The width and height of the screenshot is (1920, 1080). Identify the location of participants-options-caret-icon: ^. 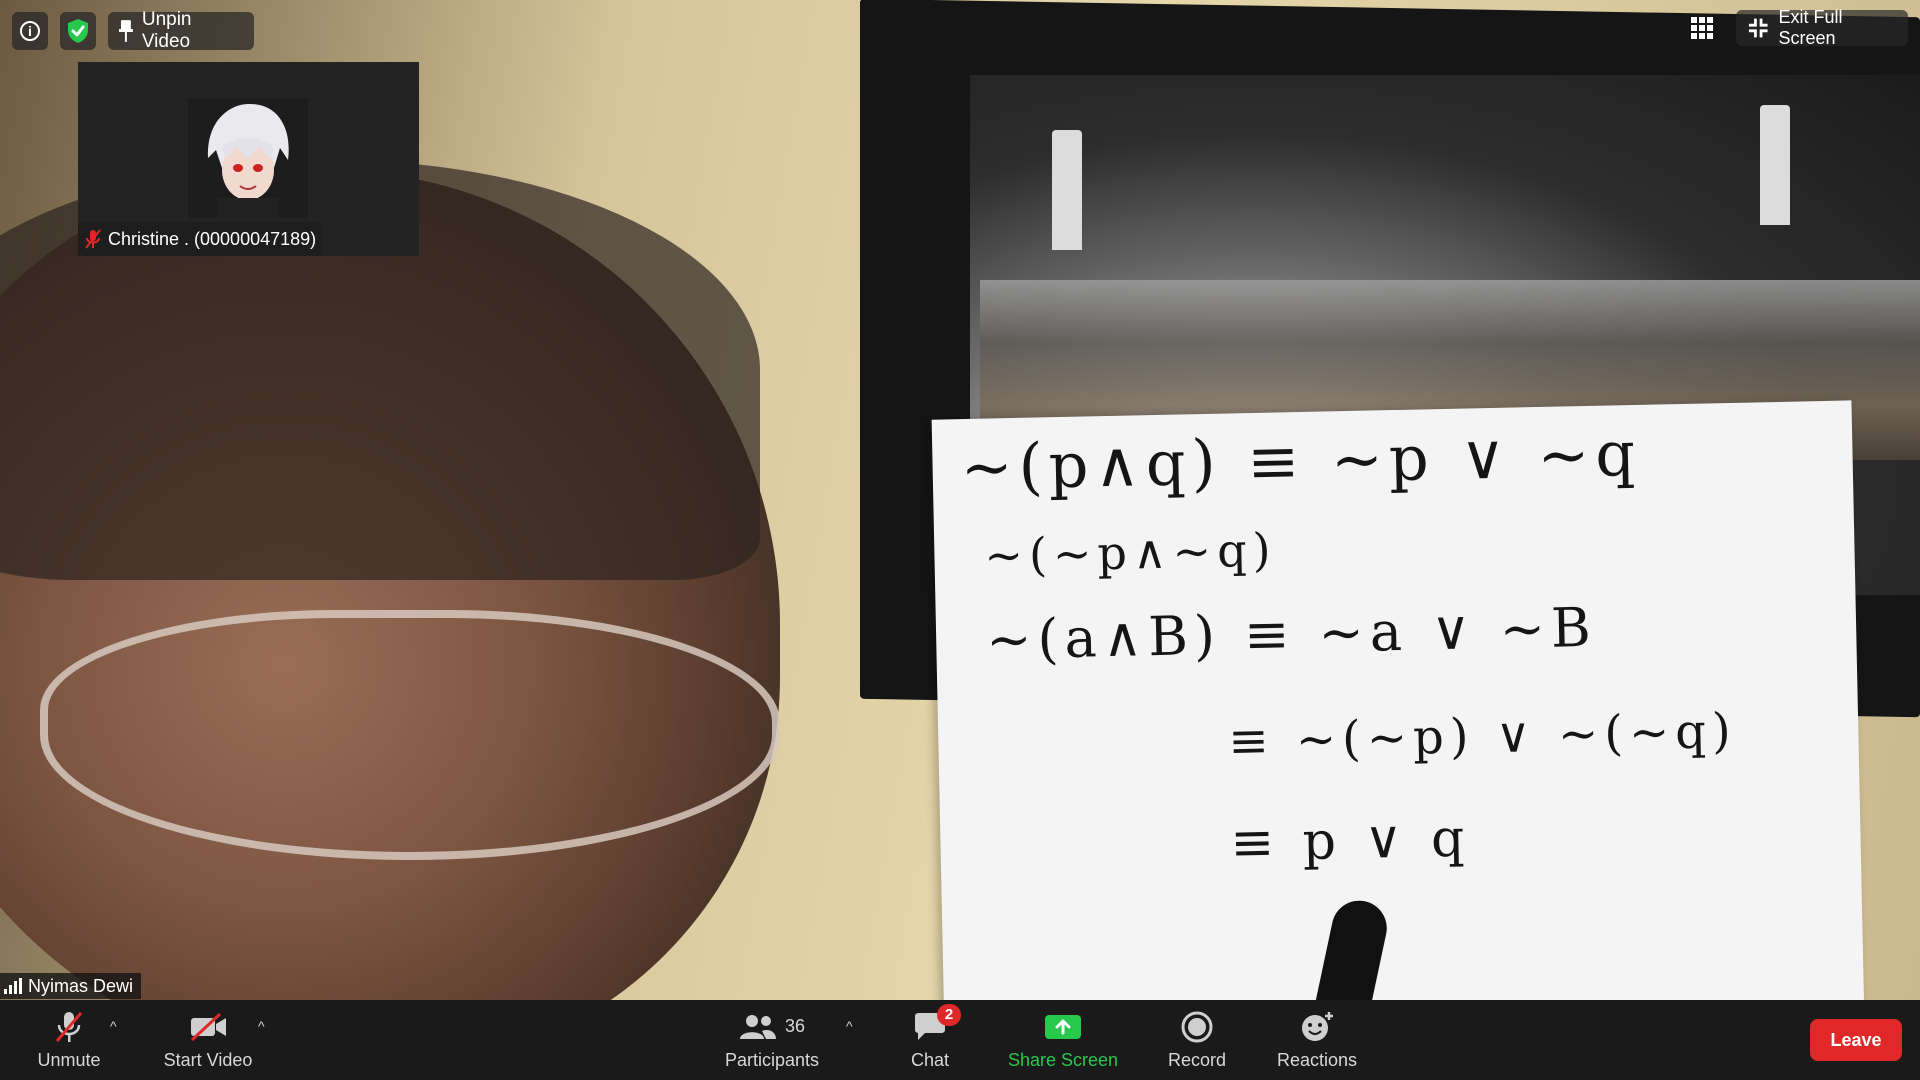
(849, 1026).